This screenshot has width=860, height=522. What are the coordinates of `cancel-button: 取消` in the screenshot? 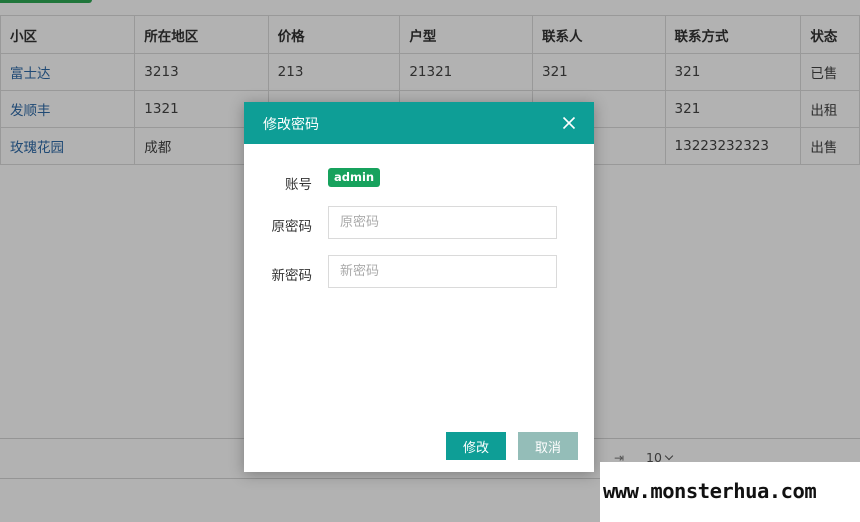 It's located at (548, 446).